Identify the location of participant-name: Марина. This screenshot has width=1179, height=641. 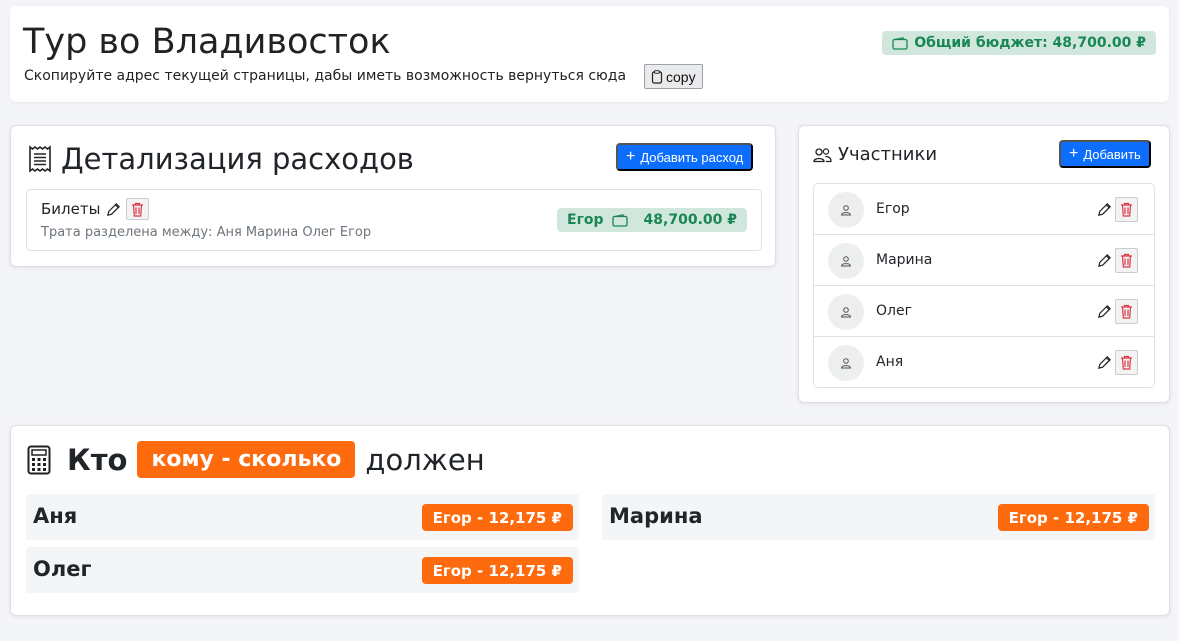
(904, 260).